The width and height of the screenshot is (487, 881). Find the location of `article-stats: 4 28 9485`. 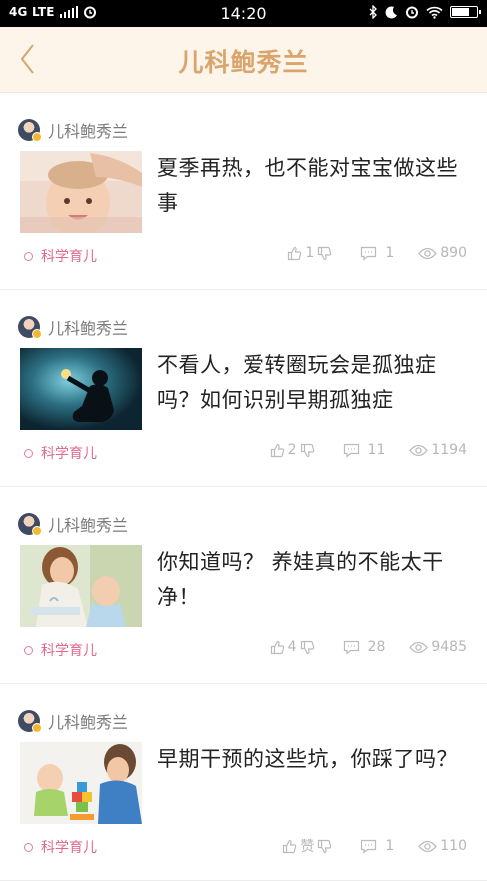

article-stats: 4 28 9485 is located at coordinates (368, 647).